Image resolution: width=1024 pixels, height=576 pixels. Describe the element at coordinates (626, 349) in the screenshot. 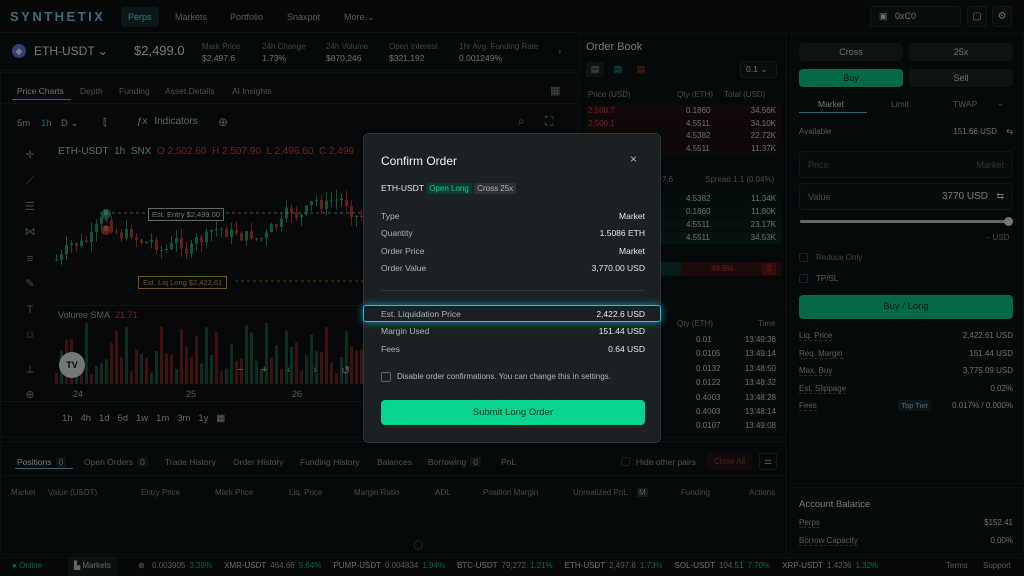

I see `detail-value: 0.64 USD` at that location.